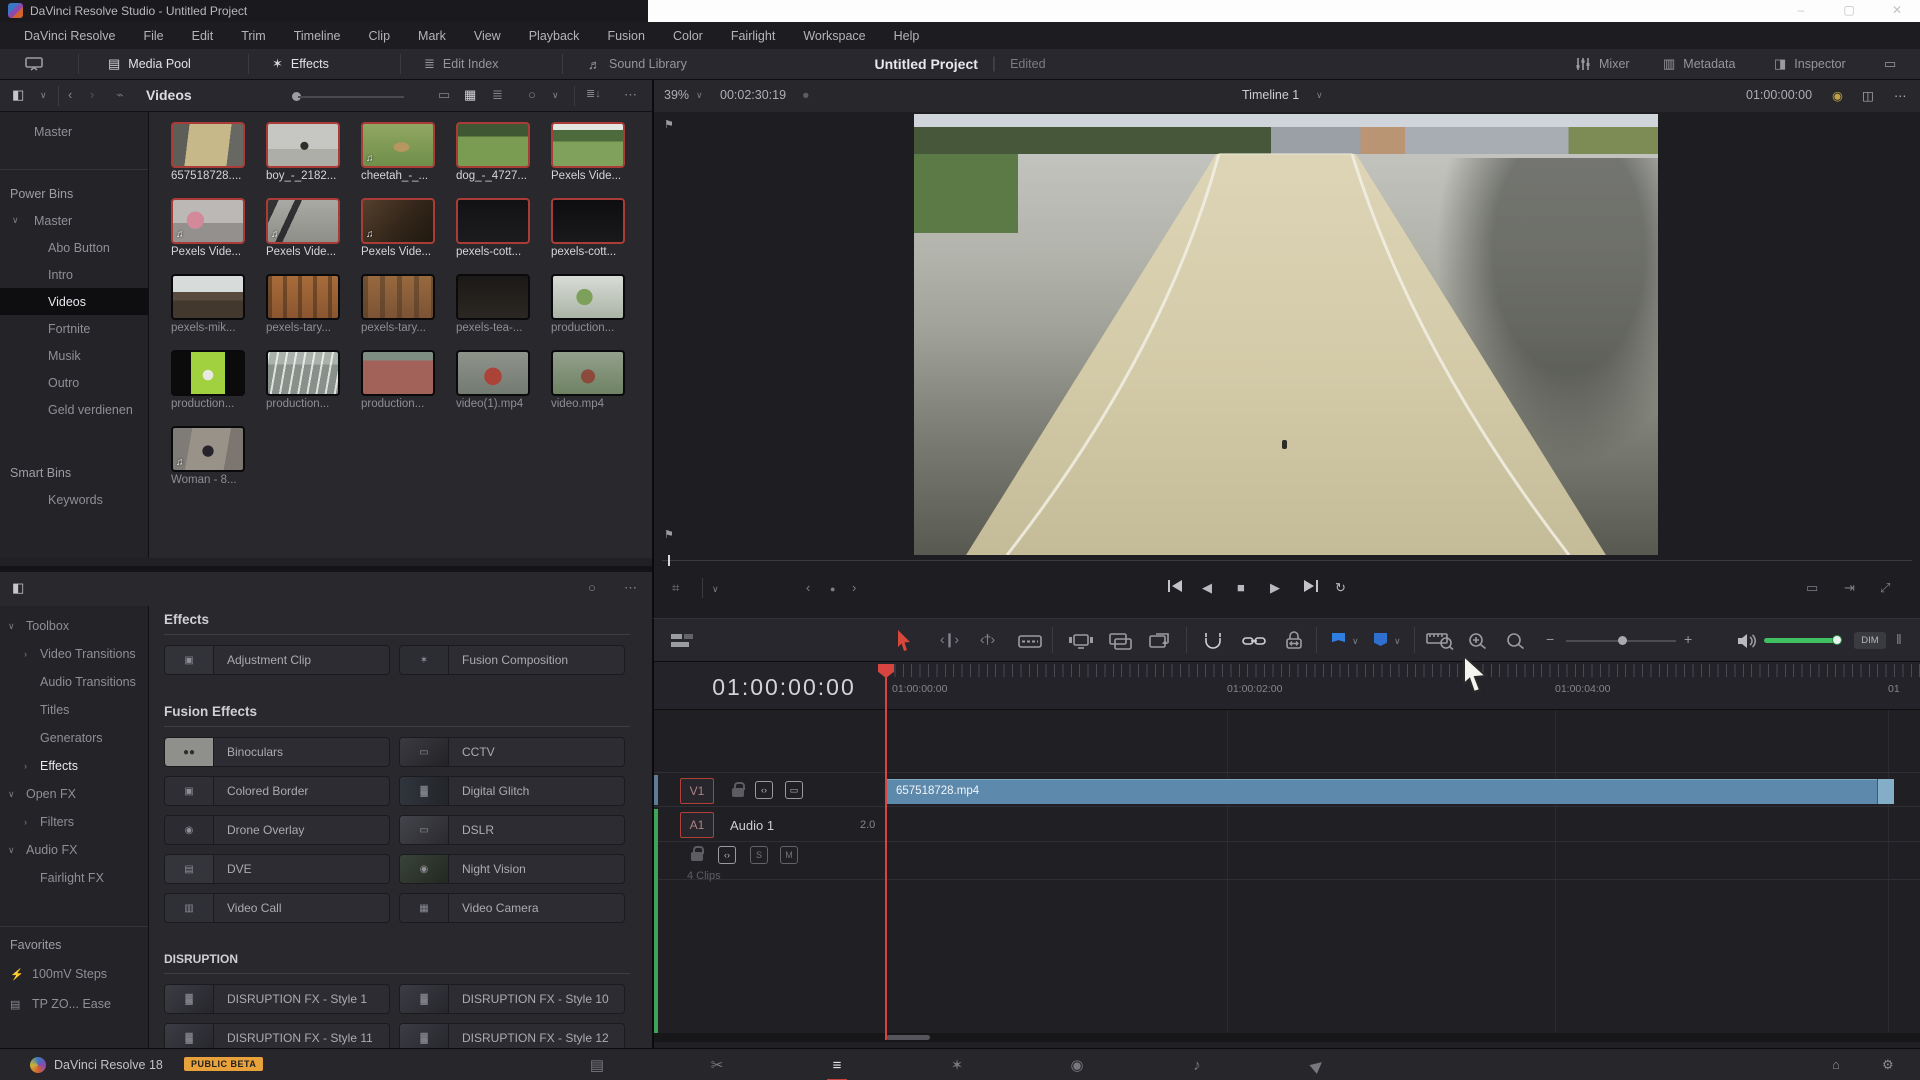  I want to click on bin-item, so click(74, 169).